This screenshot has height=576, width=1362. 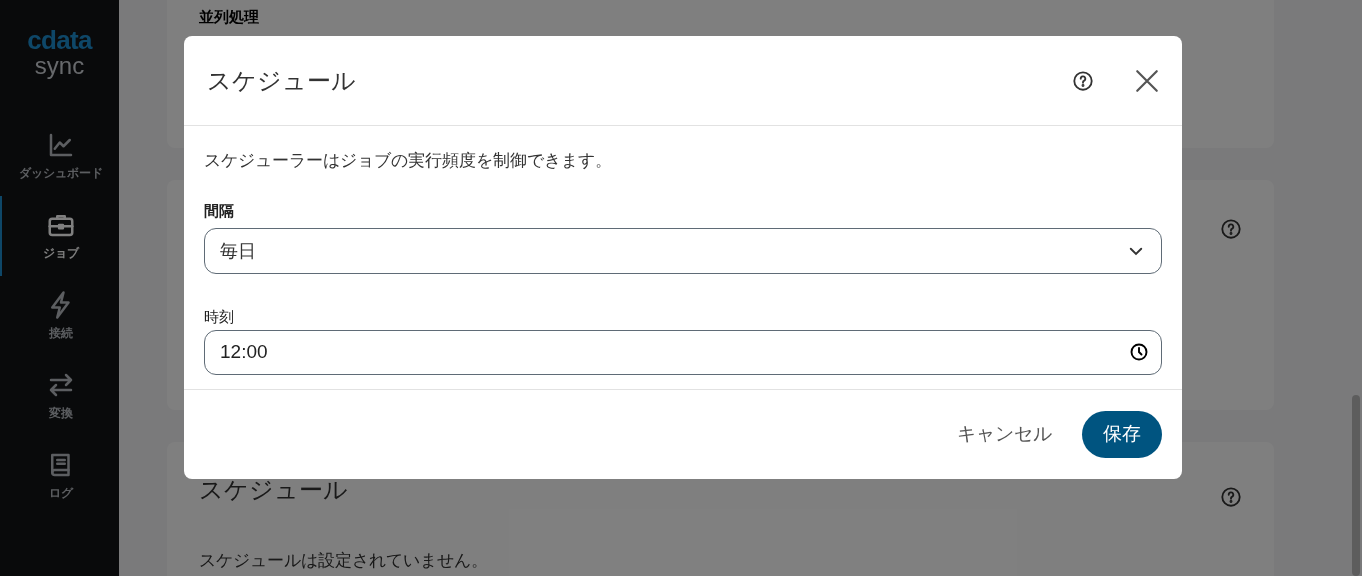 What do you see at coordinates (59, 396) in the screenshot?
I see `sidebar-item: 変換` at bounding box center [59, 396].